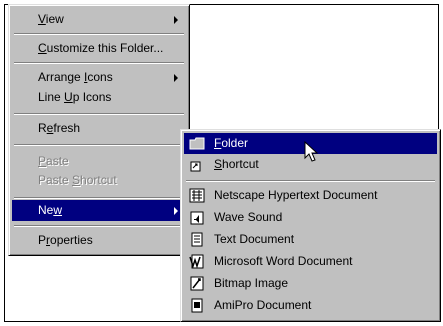 This screenshot has width=443, height=326. What do you see at coordinates (55, 180) in the screenshot?
I see `paste-shortcut-label-pre: Paste` at bounding box center [55, 180].